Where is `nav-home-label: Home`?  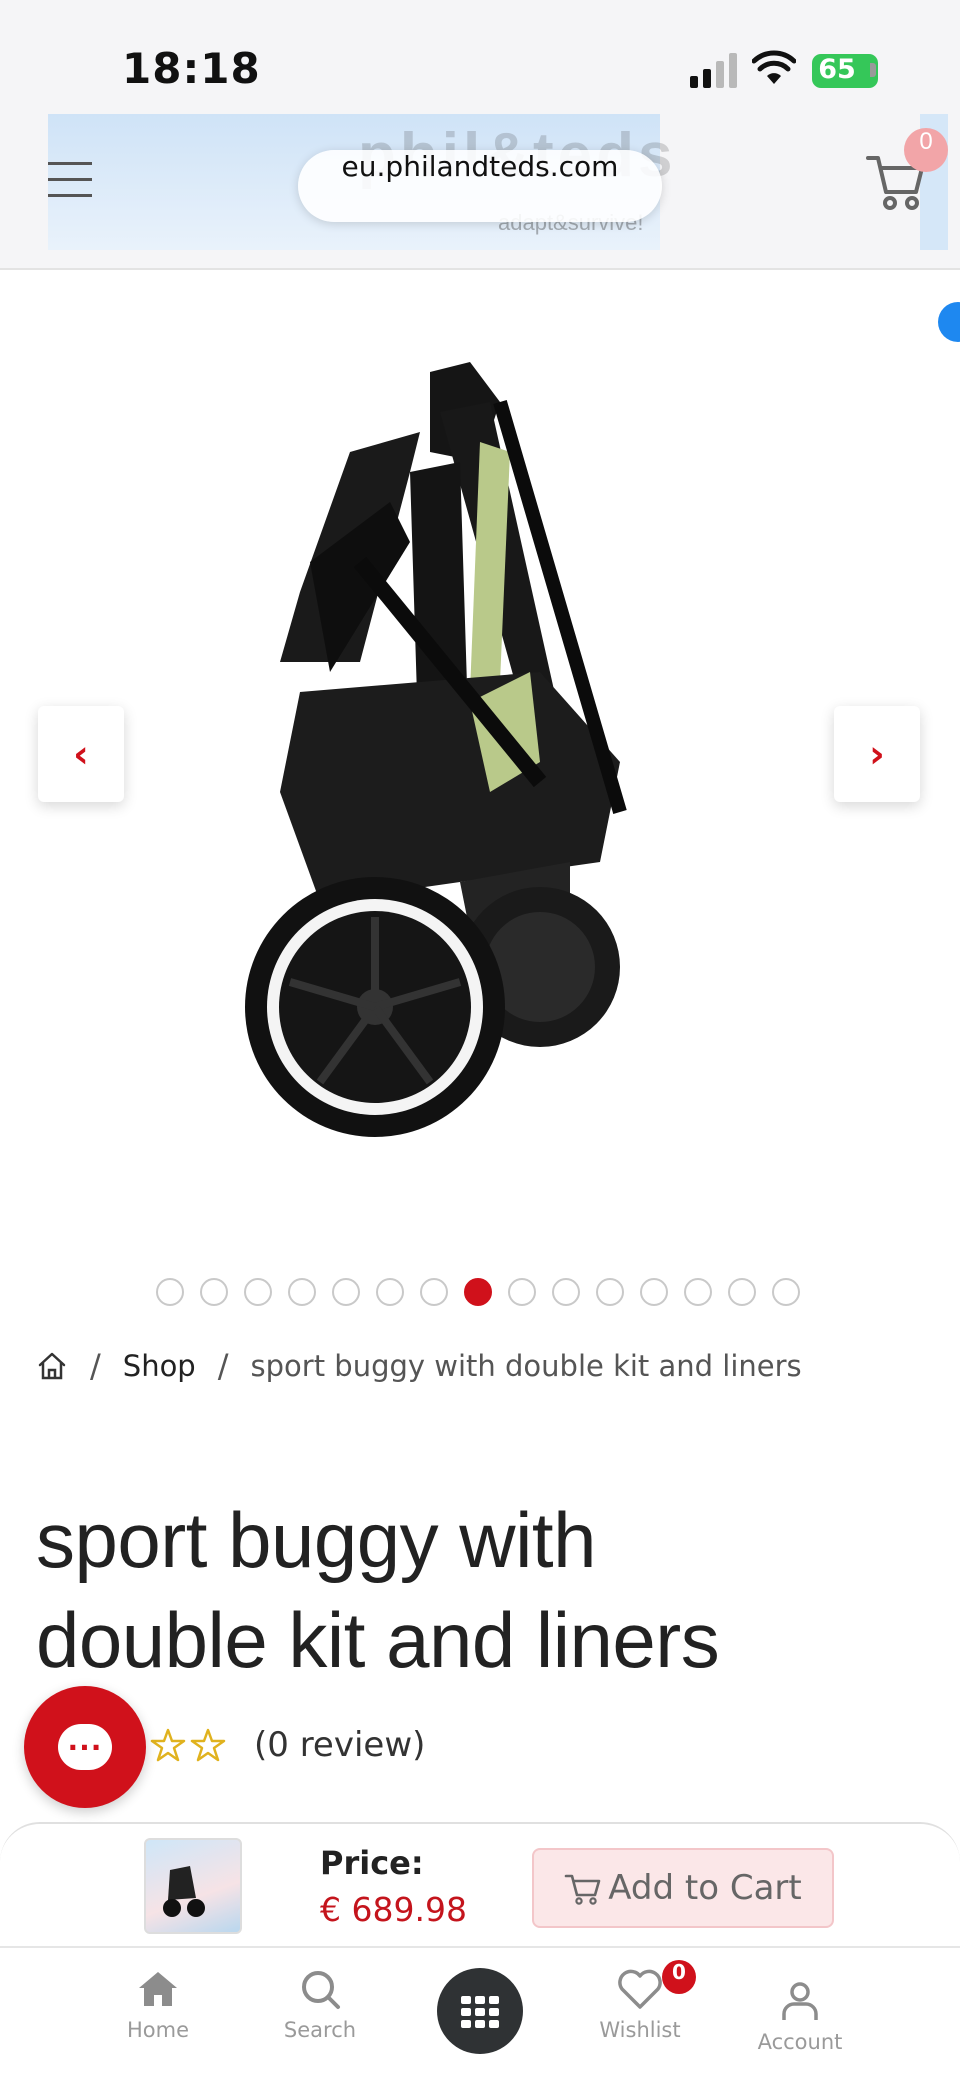
nav-home-label: Home is located at coordinates (157, 2030).